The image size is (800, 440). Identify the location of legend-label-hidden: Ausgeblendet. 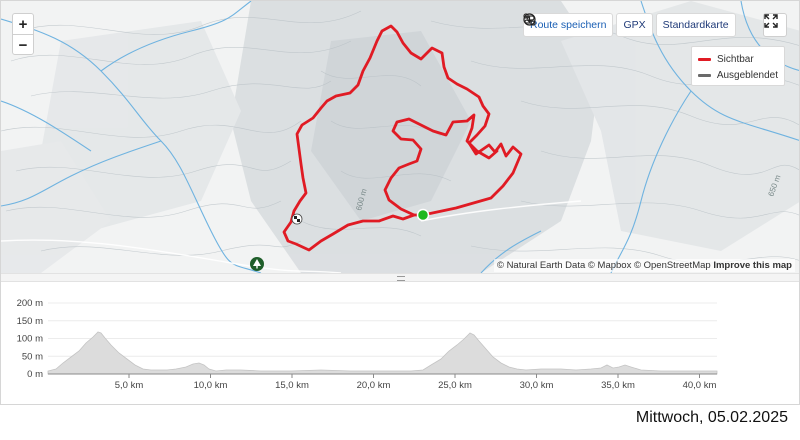
(747, 75).